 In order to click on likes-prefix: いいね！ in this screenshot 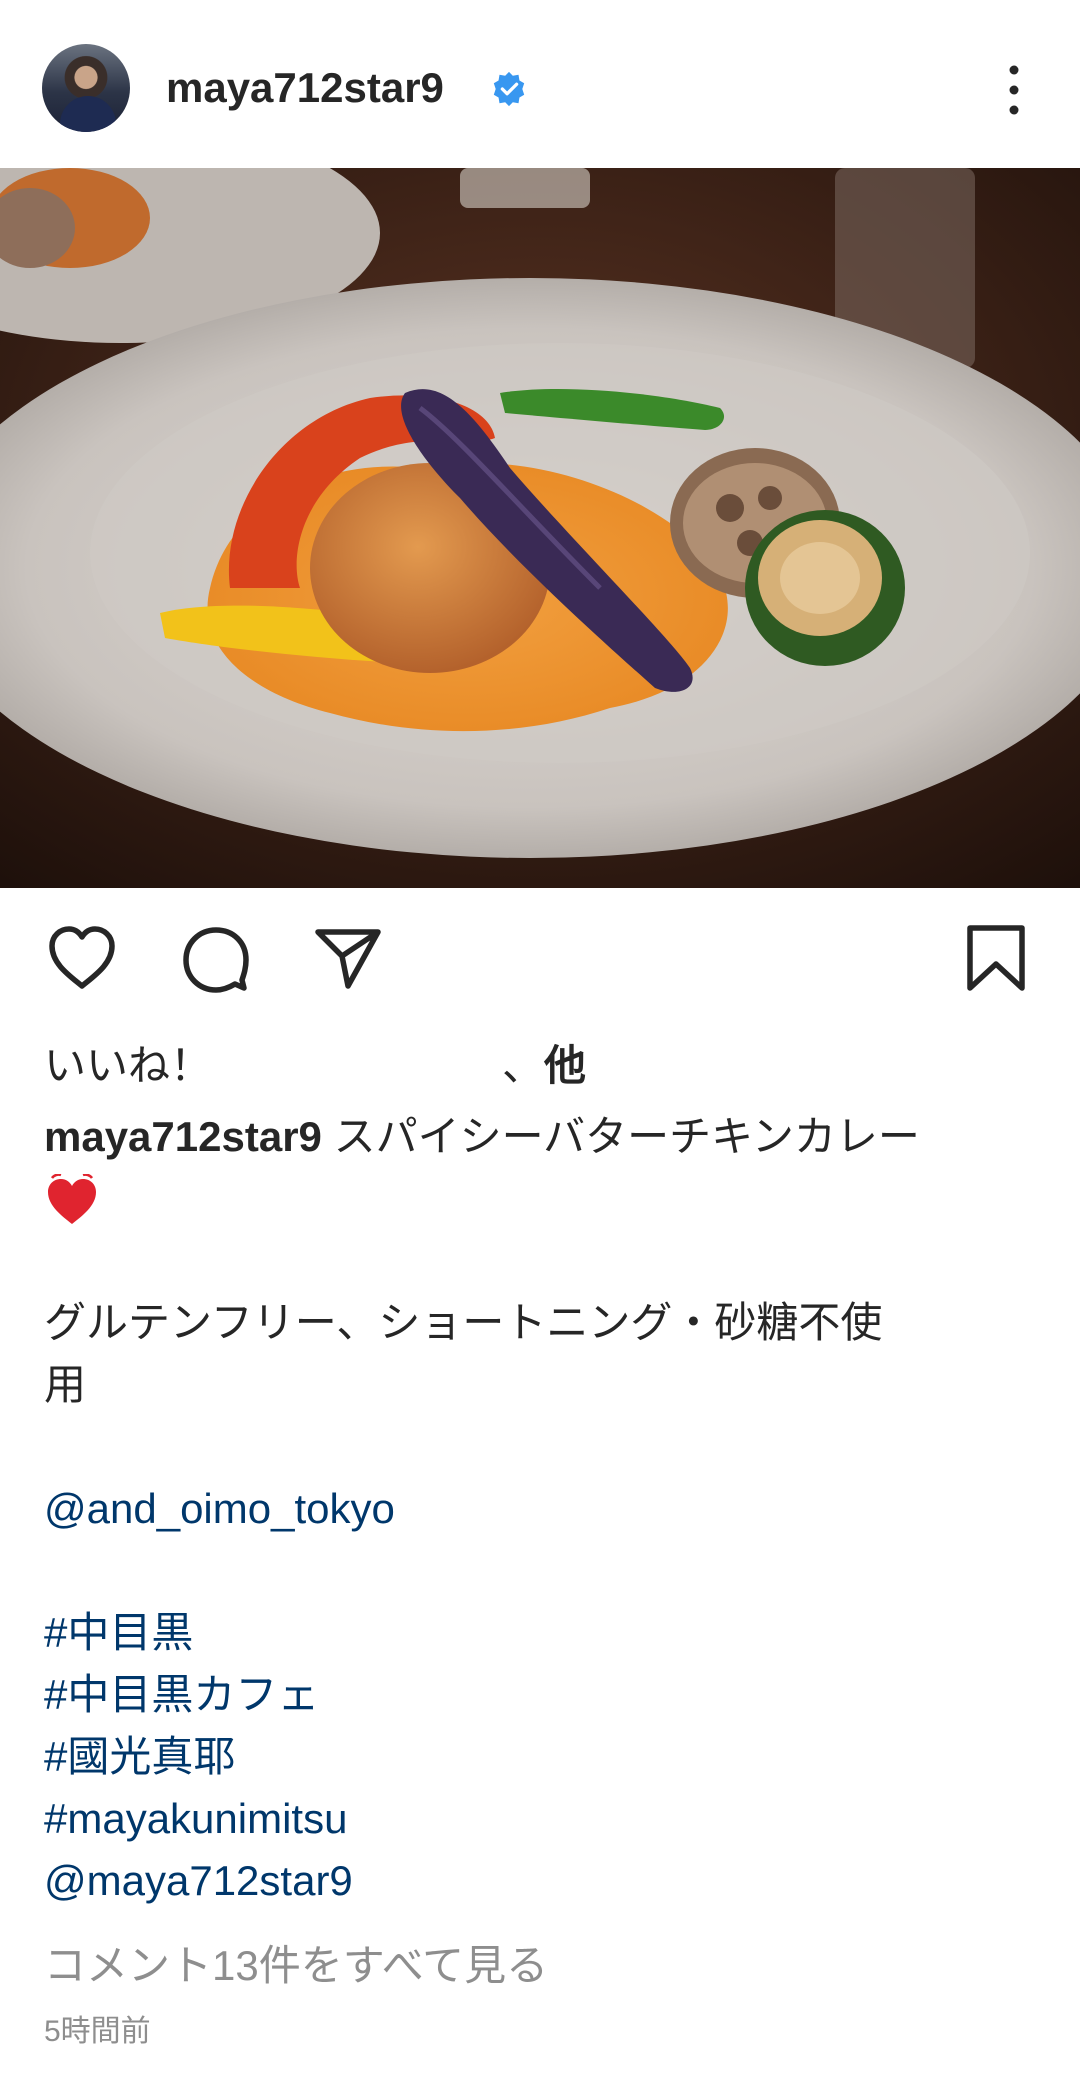, I will do `click(128, 1065)`.